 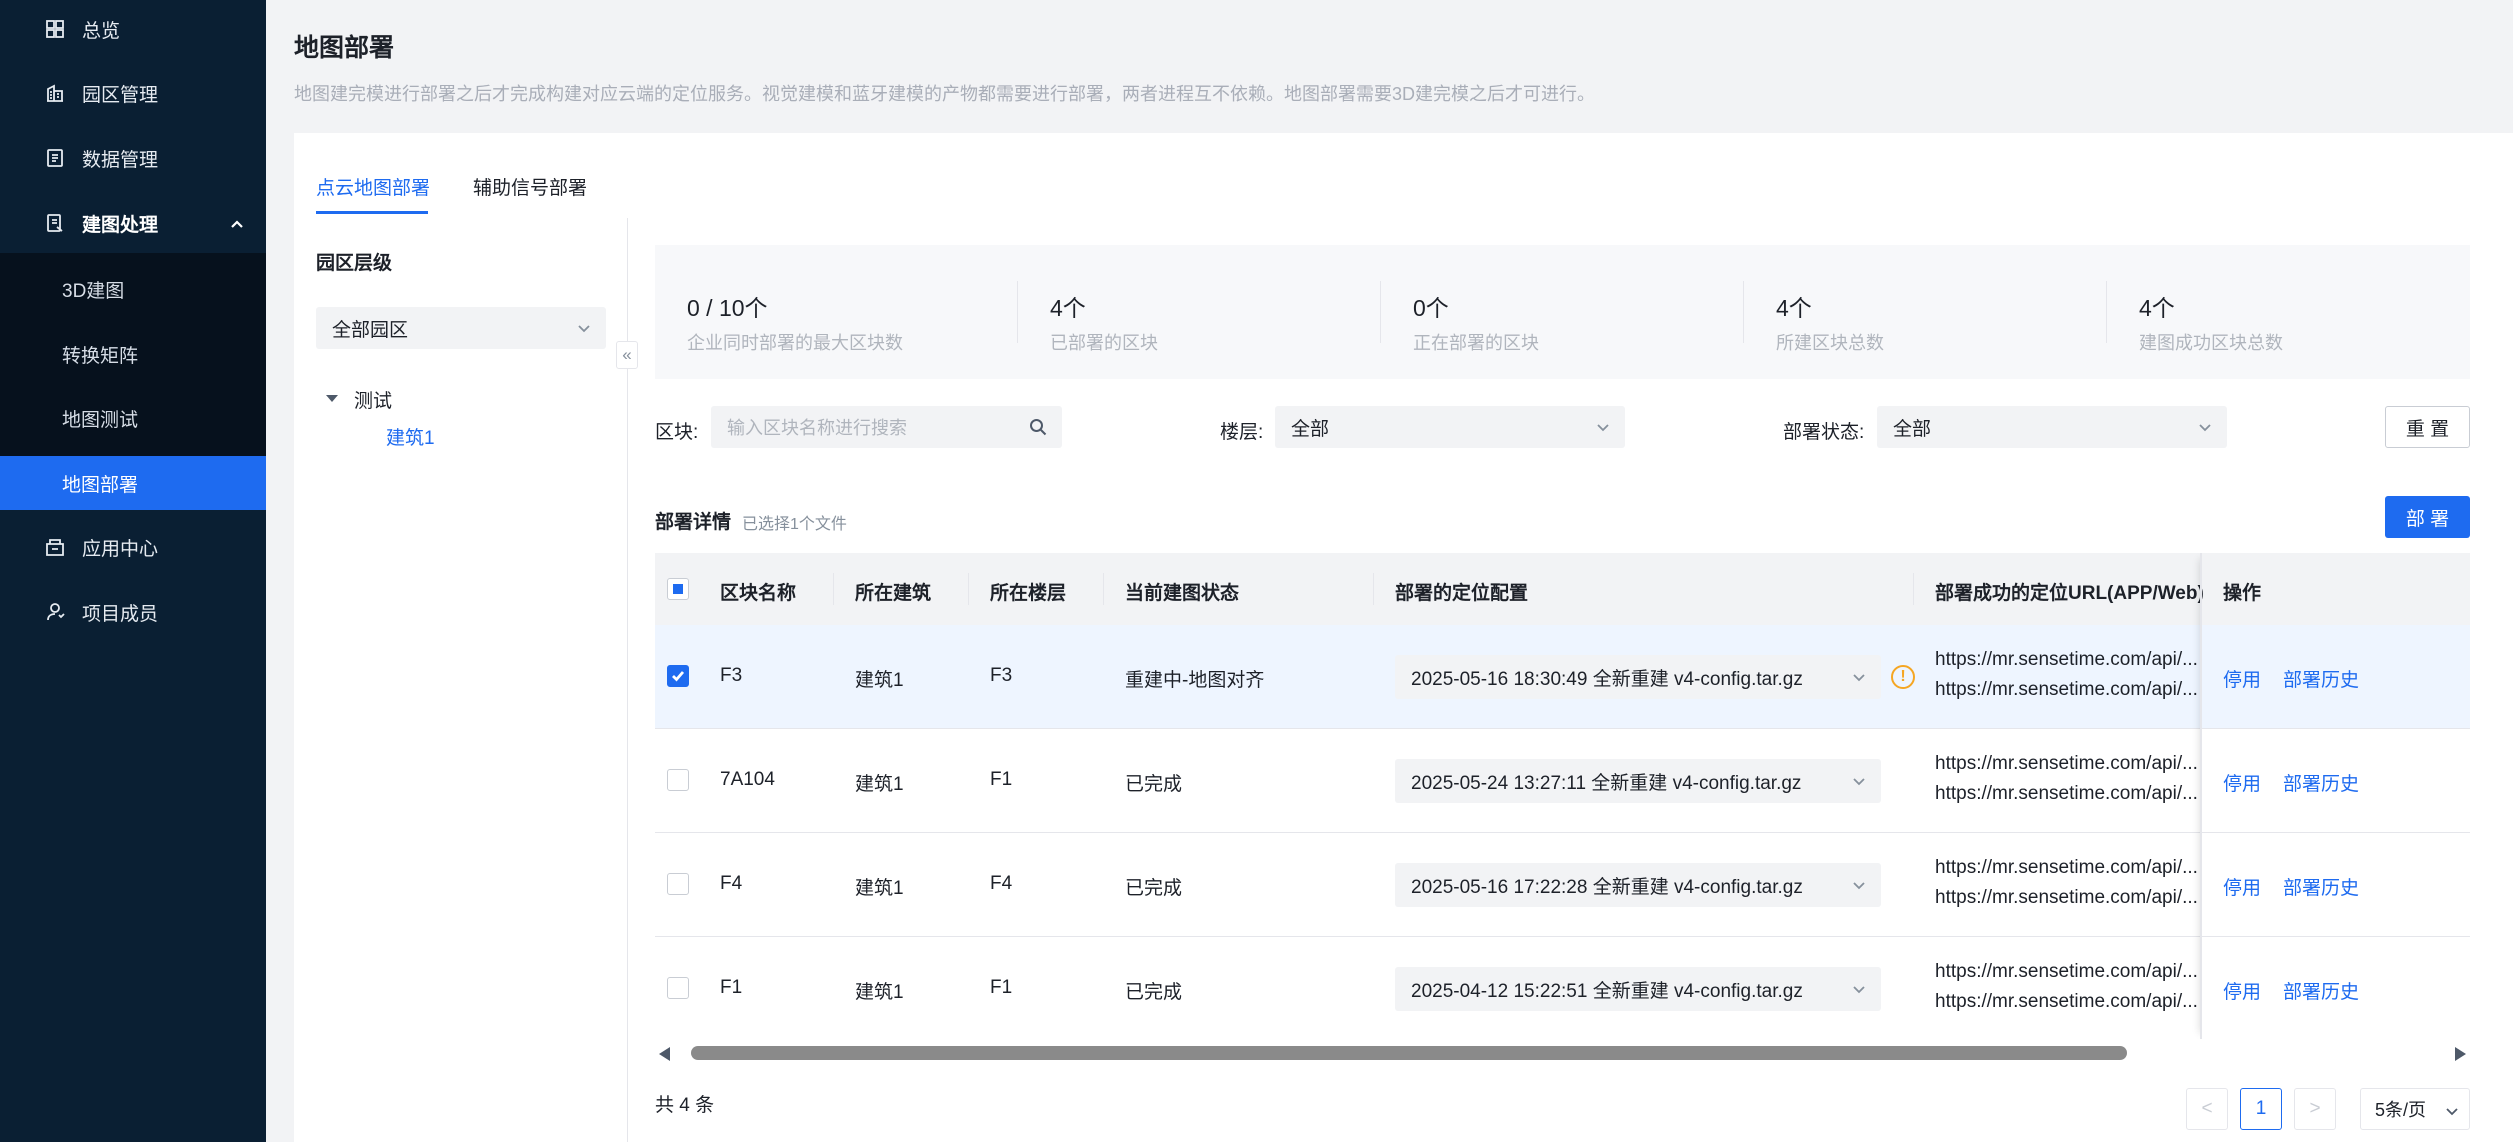 I want to click on select-all-checkbox, so click(x=678, y=589).